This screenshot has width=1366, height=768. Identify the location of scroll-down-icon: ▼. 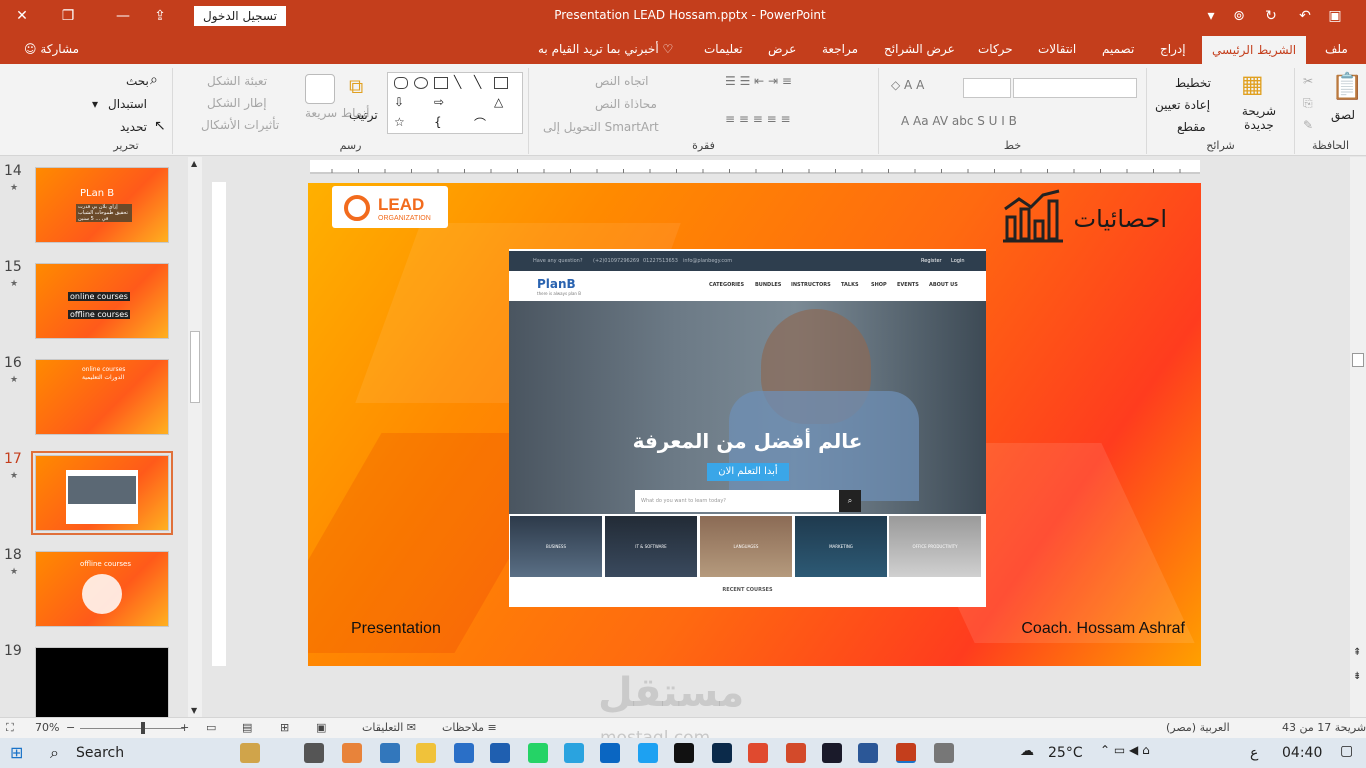
(194, 710).